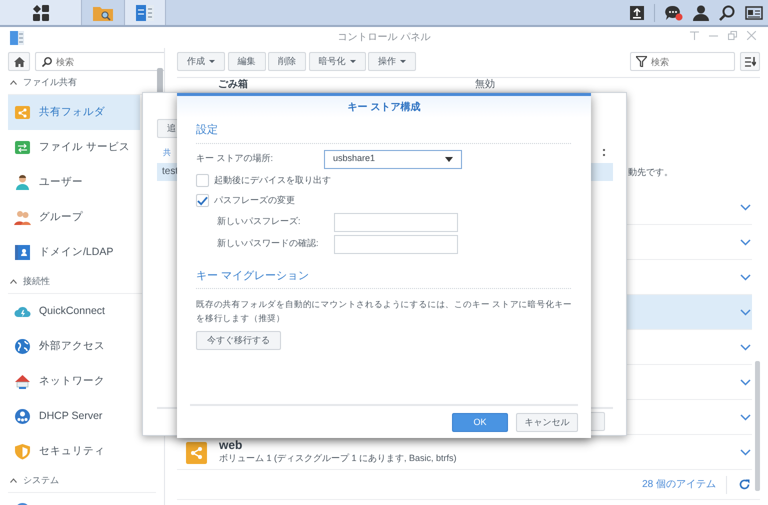 This screenshot has height=505, width=768. I want to click on sort-button, so click(750, 61).